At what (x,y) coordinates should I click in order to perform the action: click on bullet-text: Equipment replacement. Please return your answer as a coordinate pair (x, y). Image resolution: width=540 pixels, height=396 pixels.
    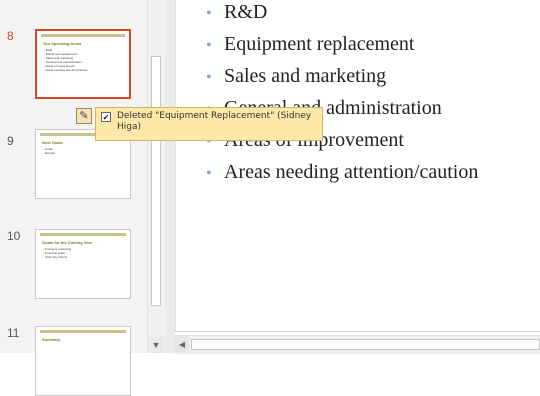
    Looking at the image, I should click on (319, 44).